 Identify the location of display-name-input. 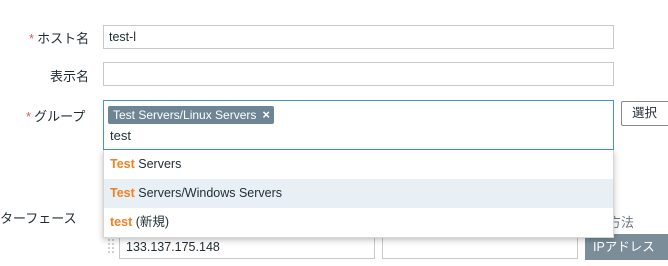
(358, 74).